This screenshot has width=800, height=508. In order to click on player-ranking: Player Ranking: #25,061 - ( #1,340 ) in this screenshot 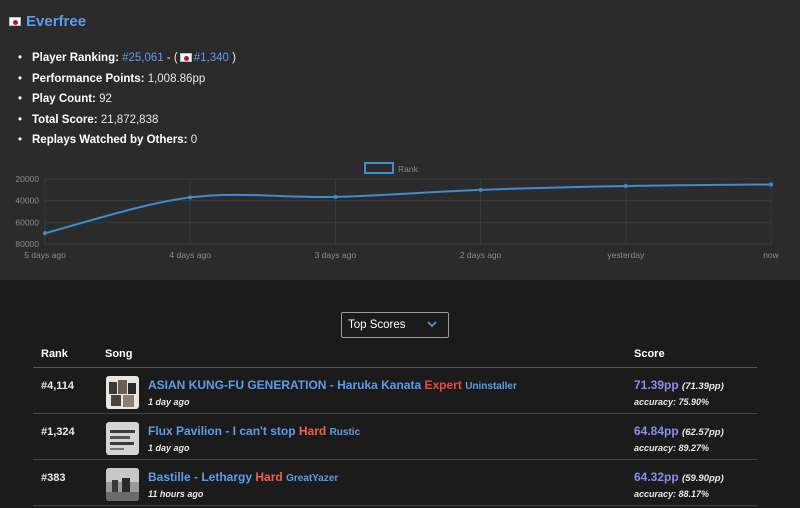, I will do `click(127, 58)`.